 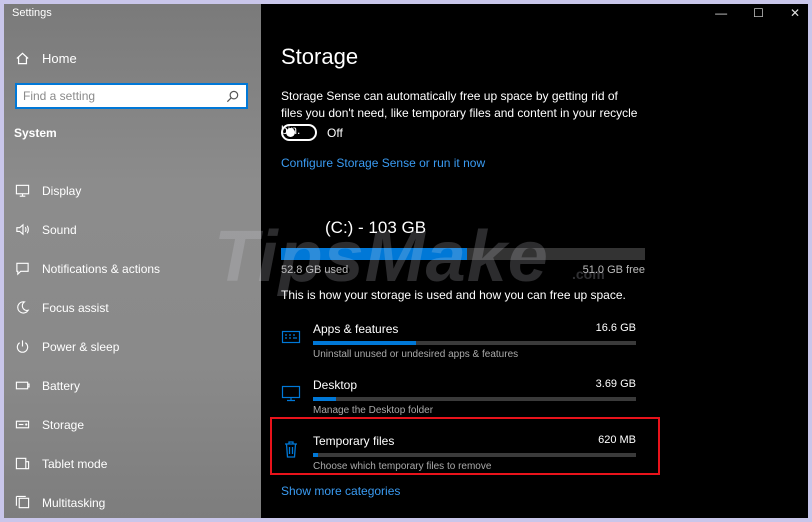 What do you see at coordinates (132, 463) in the screenshot?
I see `sidebar-item-tablet-mode: Tablet mode` at bounding box center [132, 463].